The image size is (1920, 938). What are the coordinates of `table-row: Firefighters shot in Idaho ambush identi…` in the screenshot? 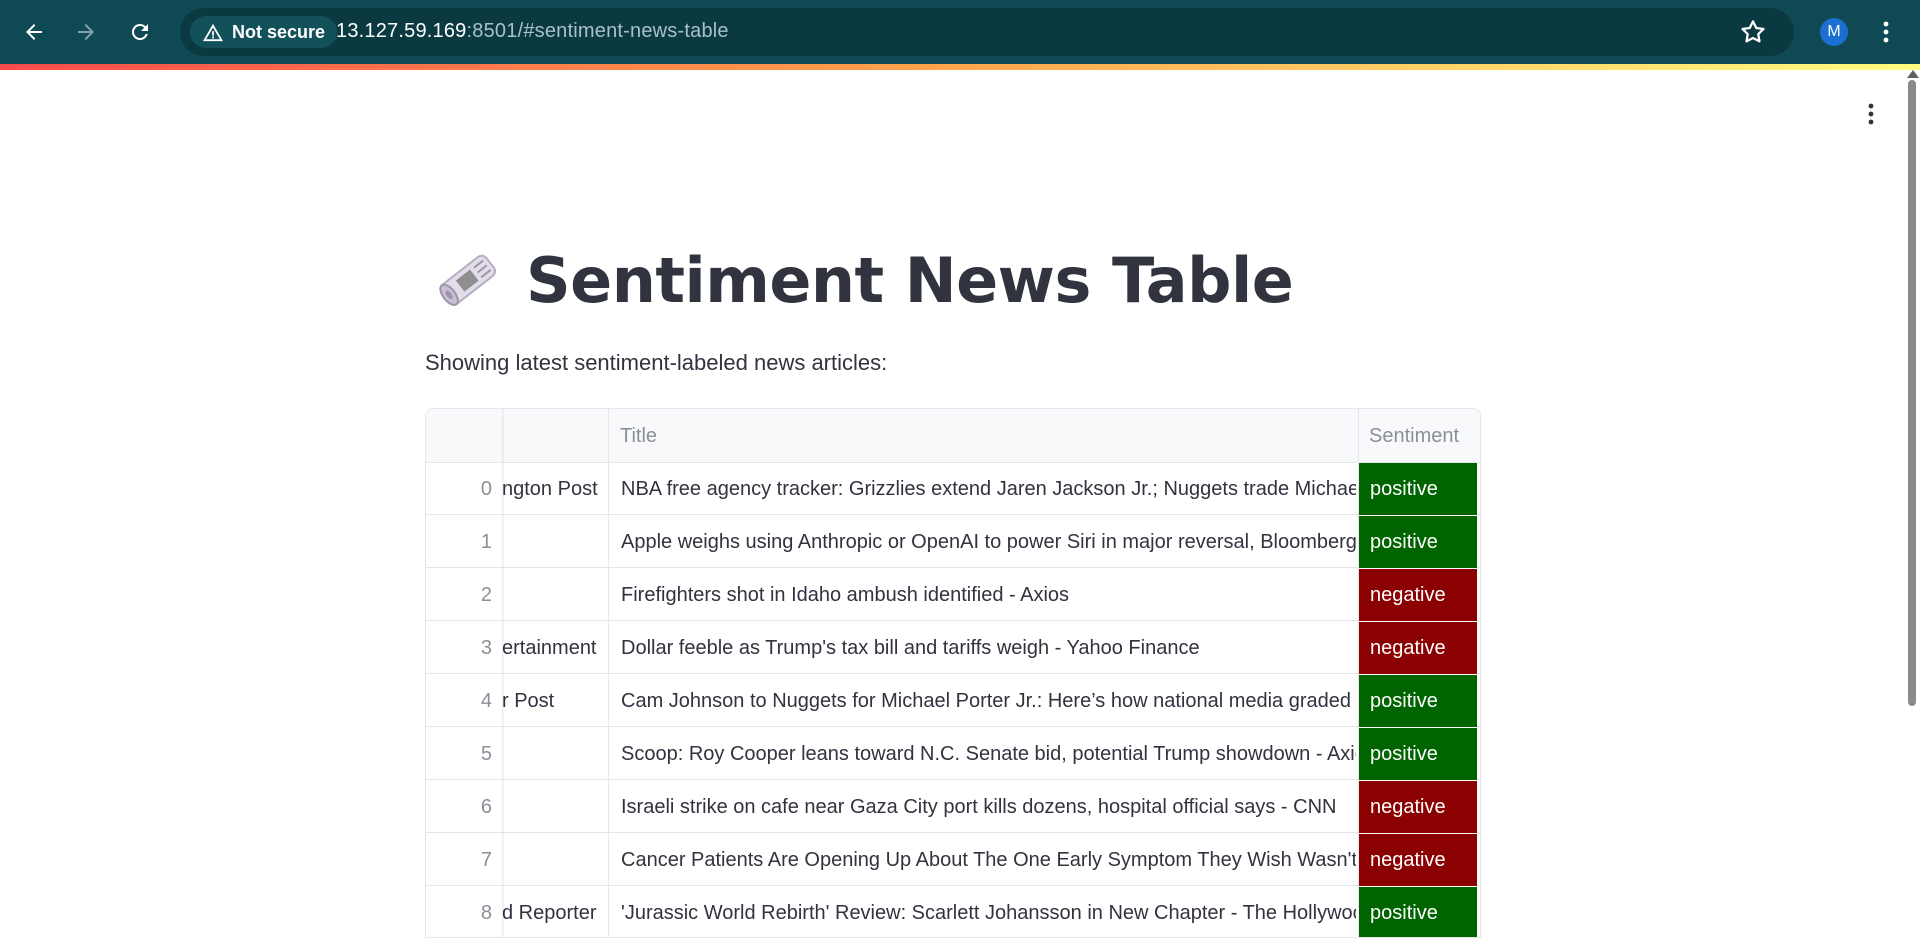 It's located at (953, 595).